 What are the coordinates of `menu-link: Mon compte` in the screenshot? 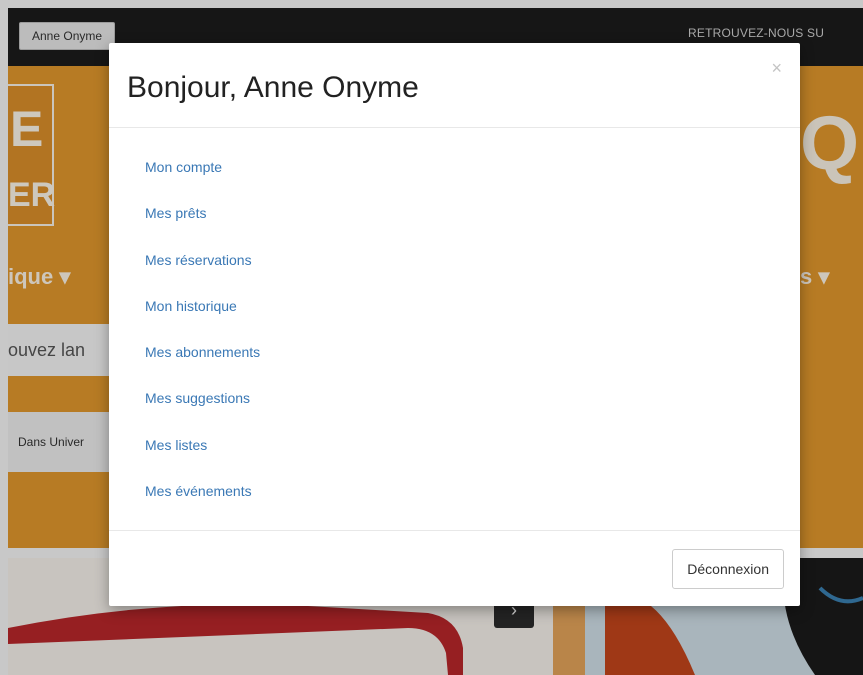 It's located at (183, 167).